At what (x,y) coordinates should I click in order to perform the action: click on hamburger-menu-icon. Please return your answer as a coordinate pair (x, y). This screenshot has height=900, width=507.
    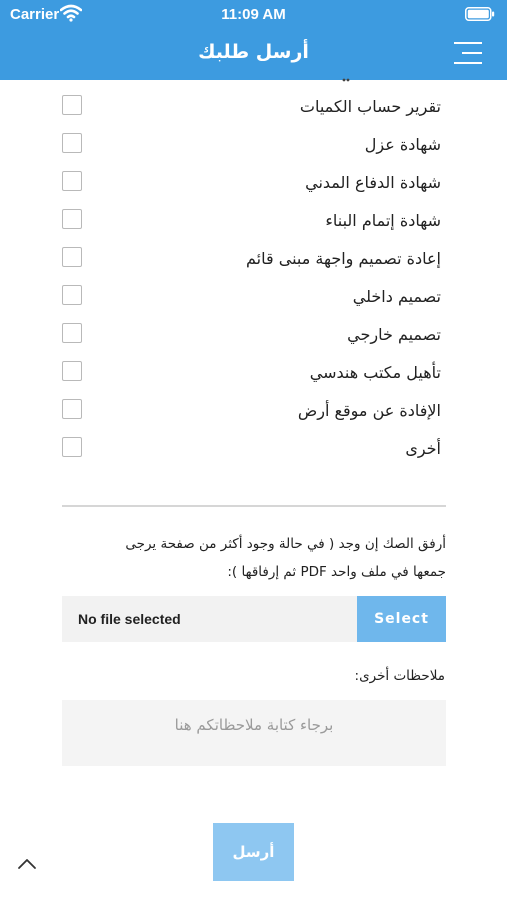
    Looking at the image, I should click on (468, 53).